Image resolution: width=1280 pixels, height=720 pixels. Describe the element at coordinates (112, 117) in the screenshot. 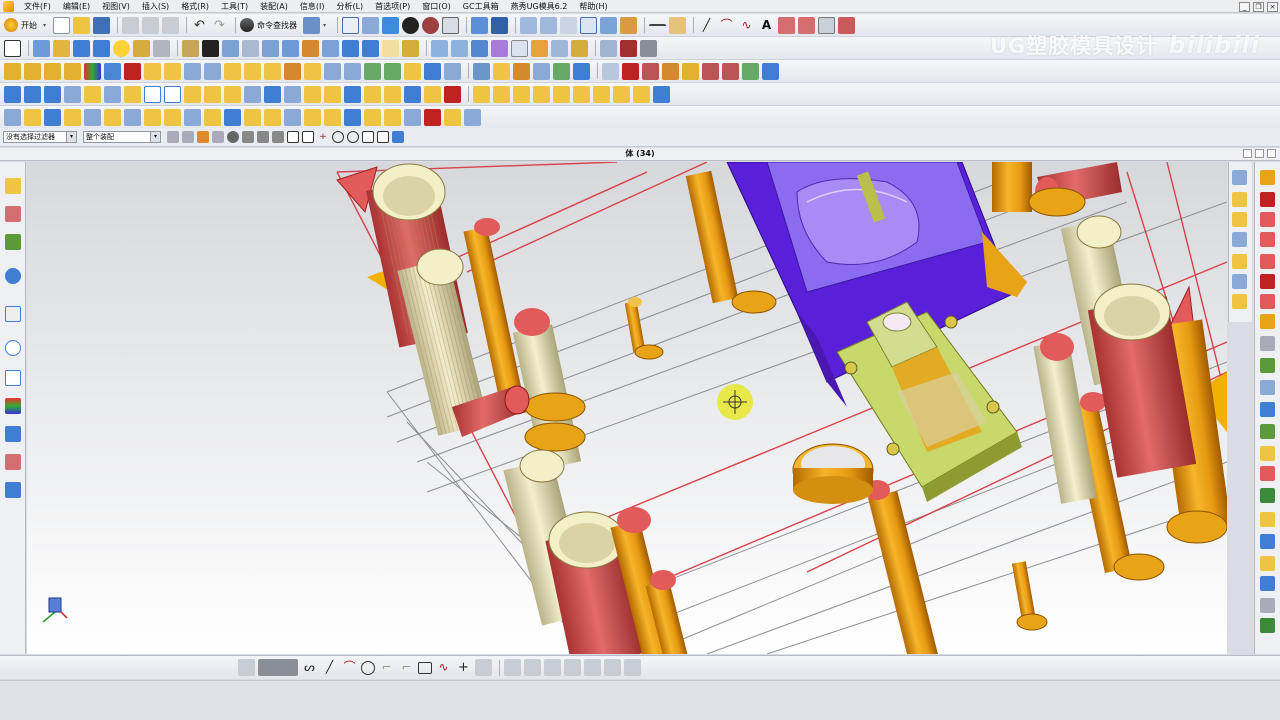

I see `ut-tool-6-icon` at that location.